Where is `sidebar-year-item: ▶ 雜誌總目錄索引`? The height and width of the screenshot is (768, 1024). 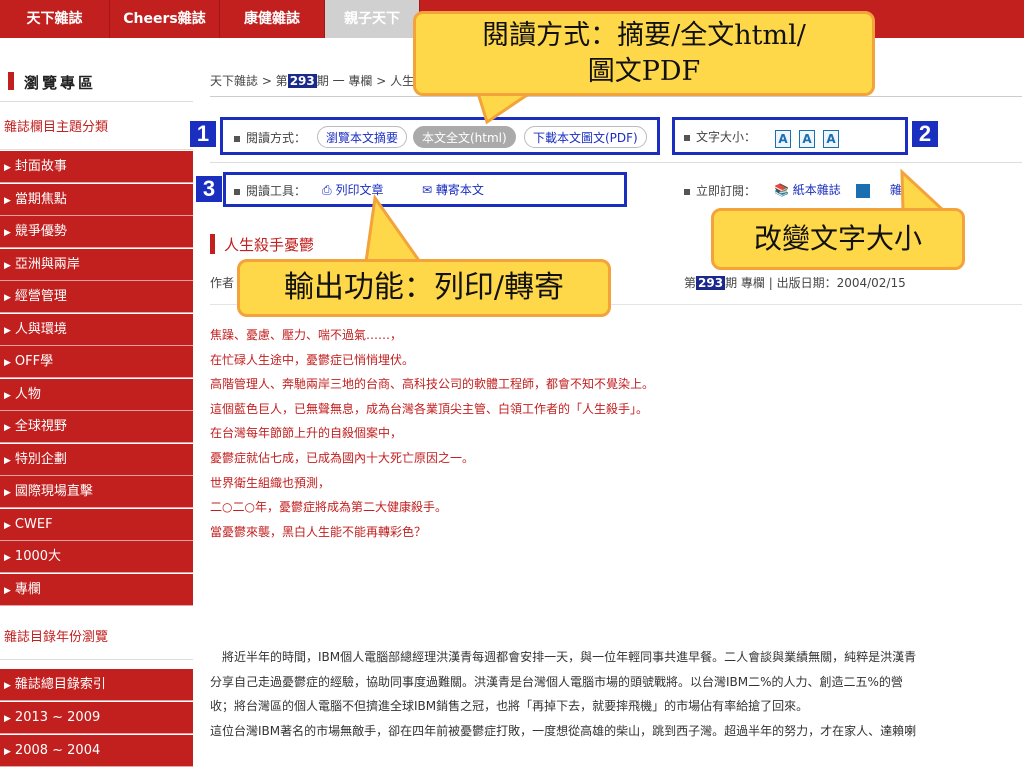 sidebar-year-item: ▶ 雜誌總目錄索引 is located at coordinates (96, 685).